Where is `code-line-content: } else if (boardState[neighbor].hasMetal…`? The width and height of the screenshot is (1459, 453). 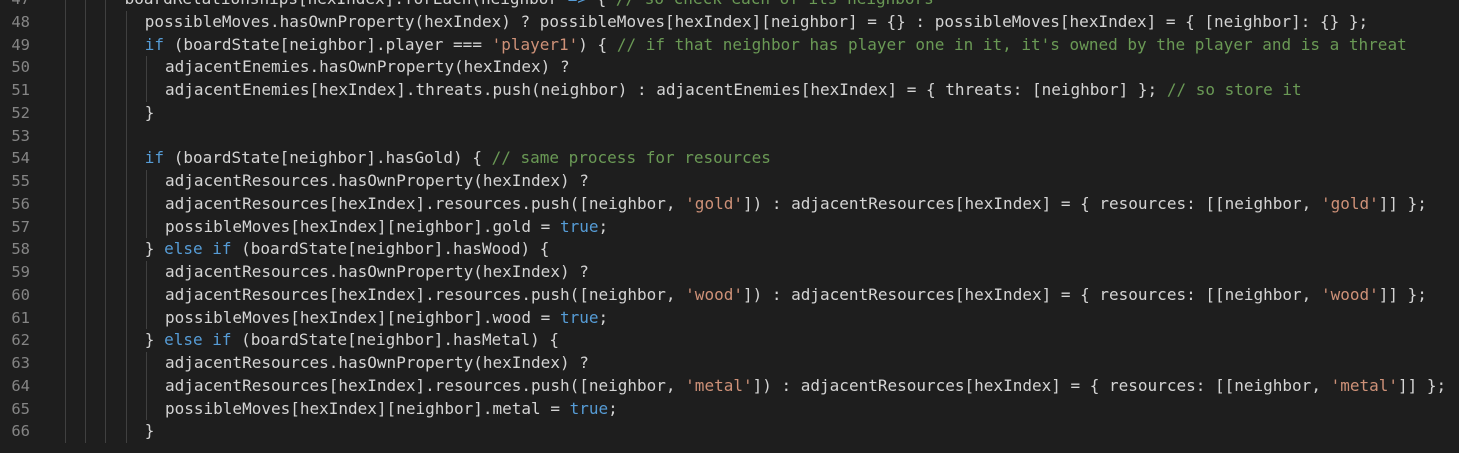 code-line-content: } else if (boardState[neighbor].hasMetal… is located at coordinates (352, 340).